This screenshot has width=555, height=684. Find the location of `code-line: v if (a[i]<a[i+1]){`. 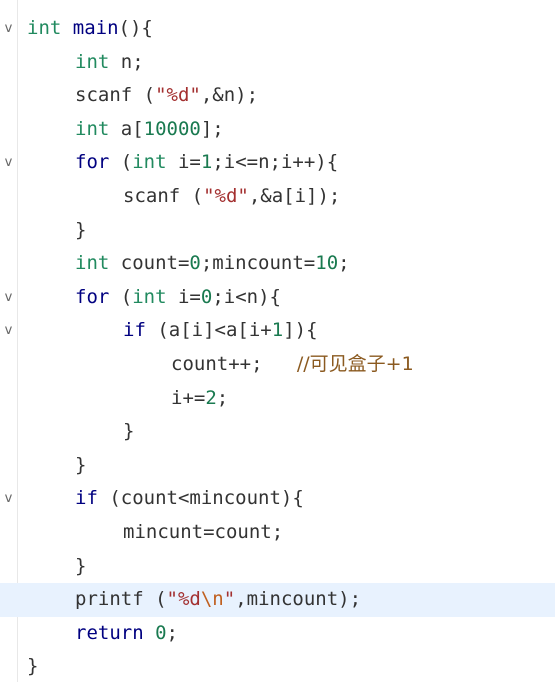

code-line: v if (a[i]<a[i+1]){ is located at coordinates (277, 331).